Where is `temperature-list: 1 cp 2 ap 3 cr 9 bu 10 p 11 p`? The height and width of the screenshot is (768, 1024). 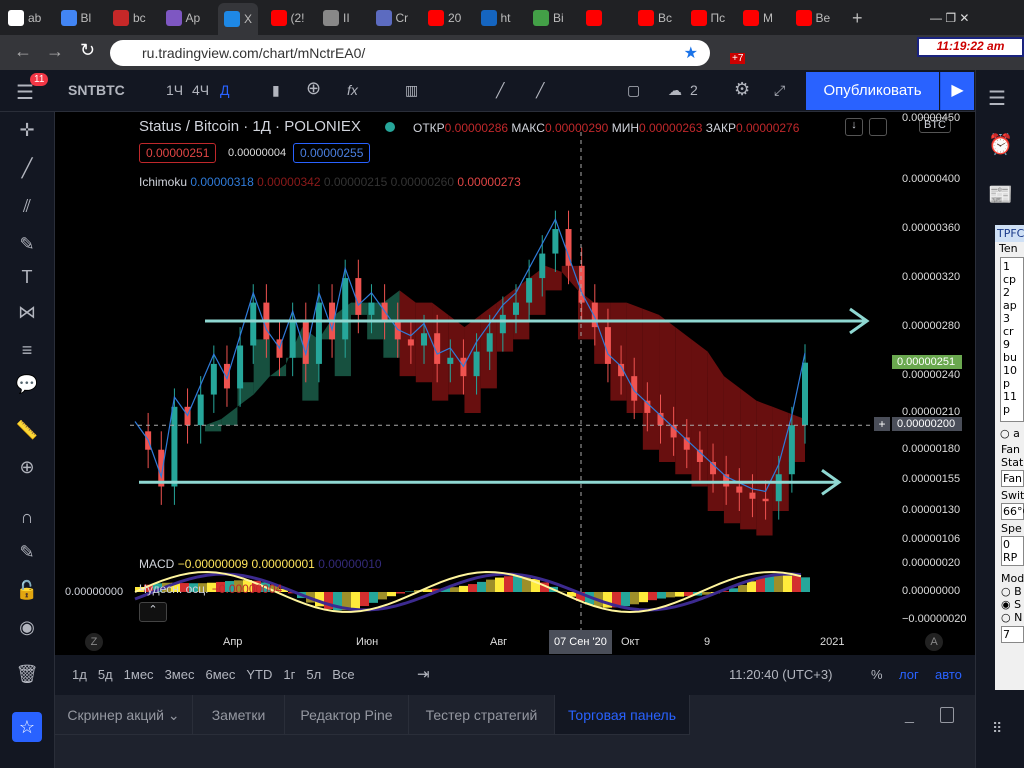 temperature-list: 1 cp 2 ap 3 cr 9 bu 10 p 11 p is located at coordinates (1012, 339).